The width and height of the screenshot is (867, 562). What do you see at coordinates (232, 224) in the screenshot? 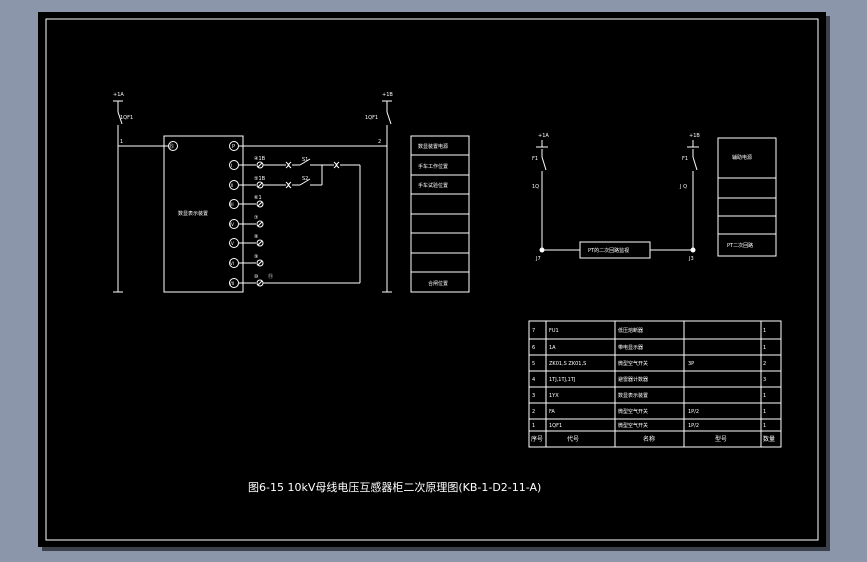
I see `terminal-circle-label: IV` at bounding box center [232, 224].